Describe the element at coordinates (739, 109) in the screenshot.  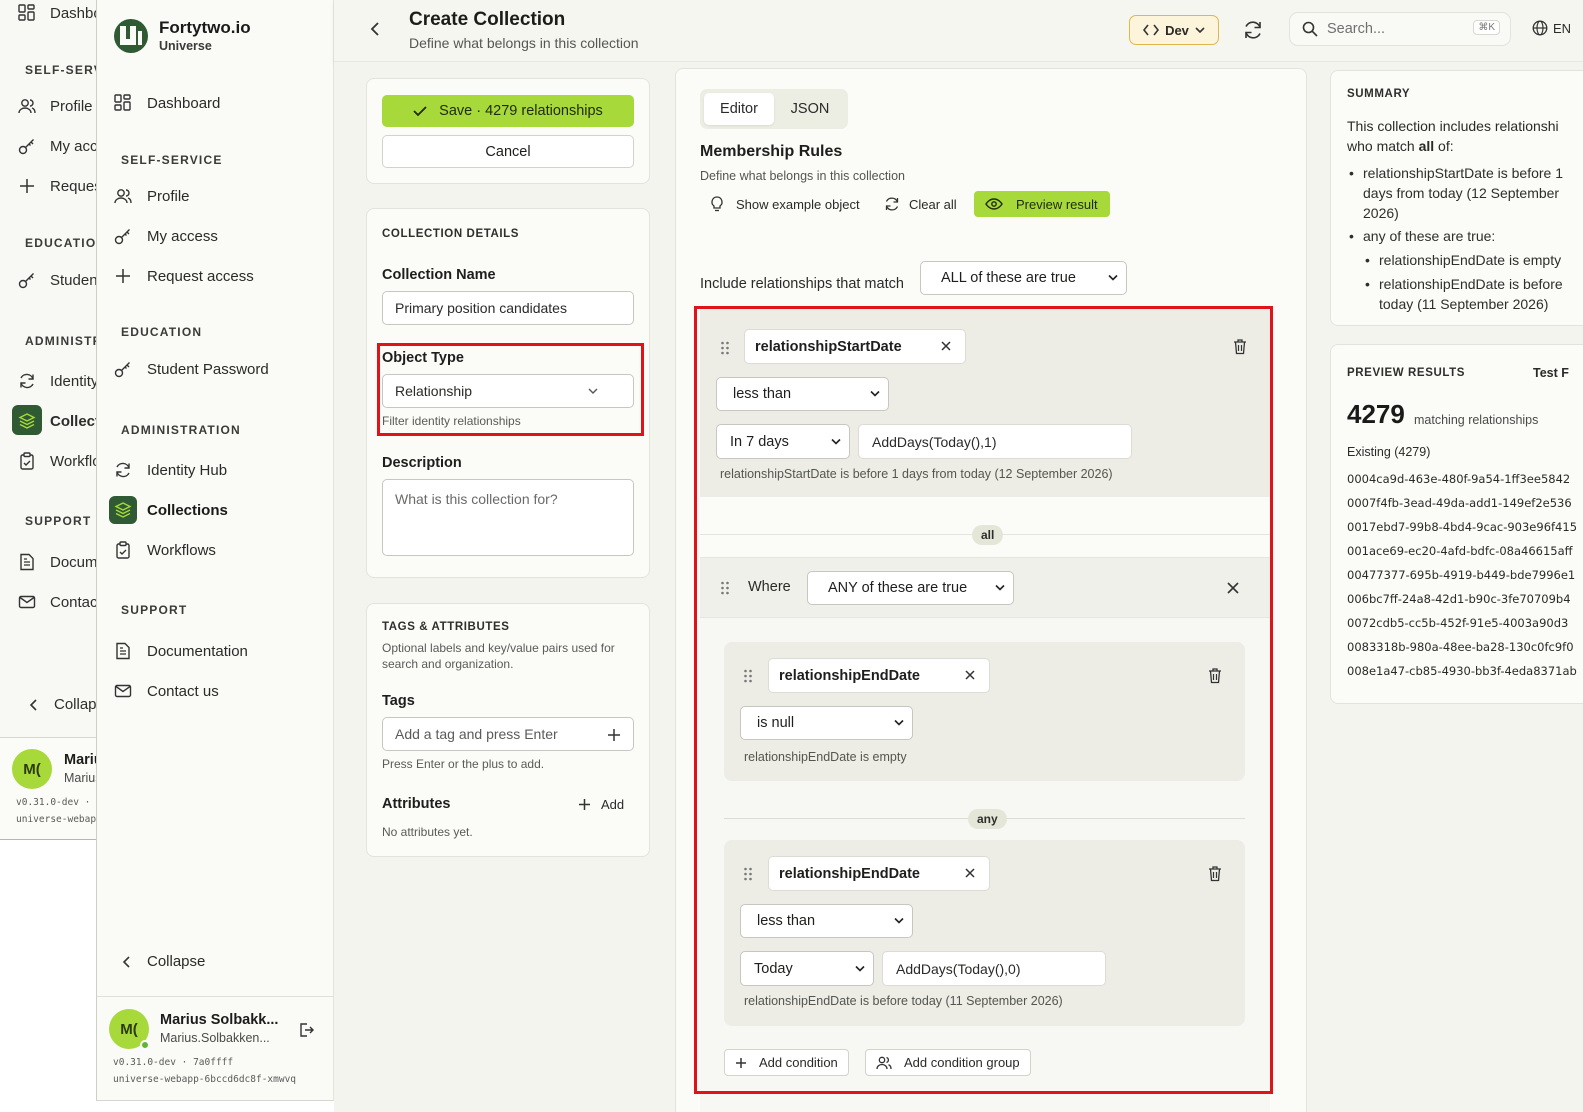
I see `tab-editor: Editor` at that location.